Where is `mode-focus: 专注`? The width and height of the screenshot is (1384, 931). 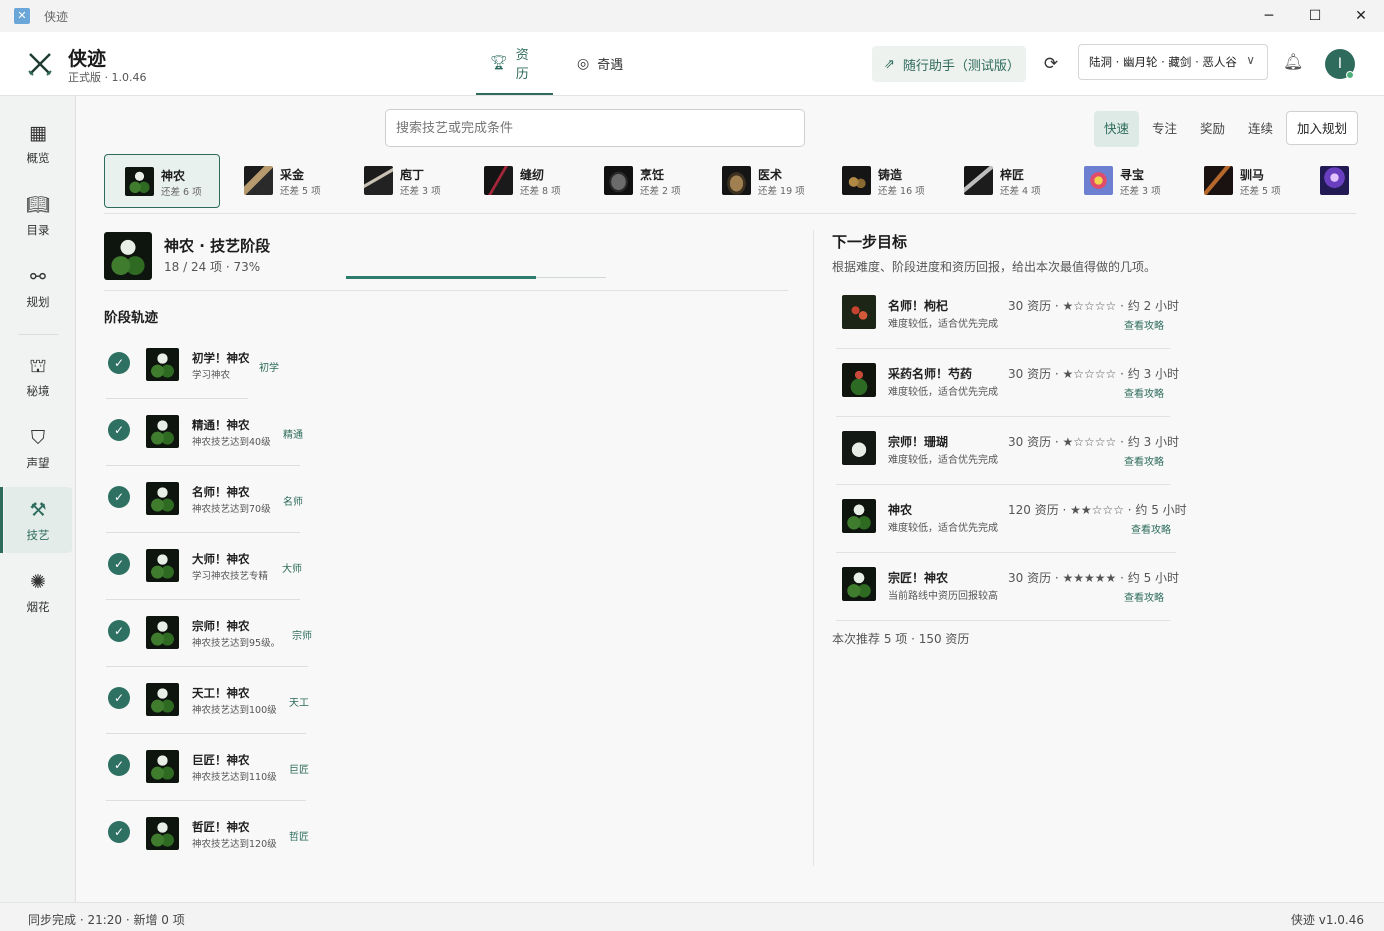
mode-focus: 专注 is located at coordinates (1164, 129).